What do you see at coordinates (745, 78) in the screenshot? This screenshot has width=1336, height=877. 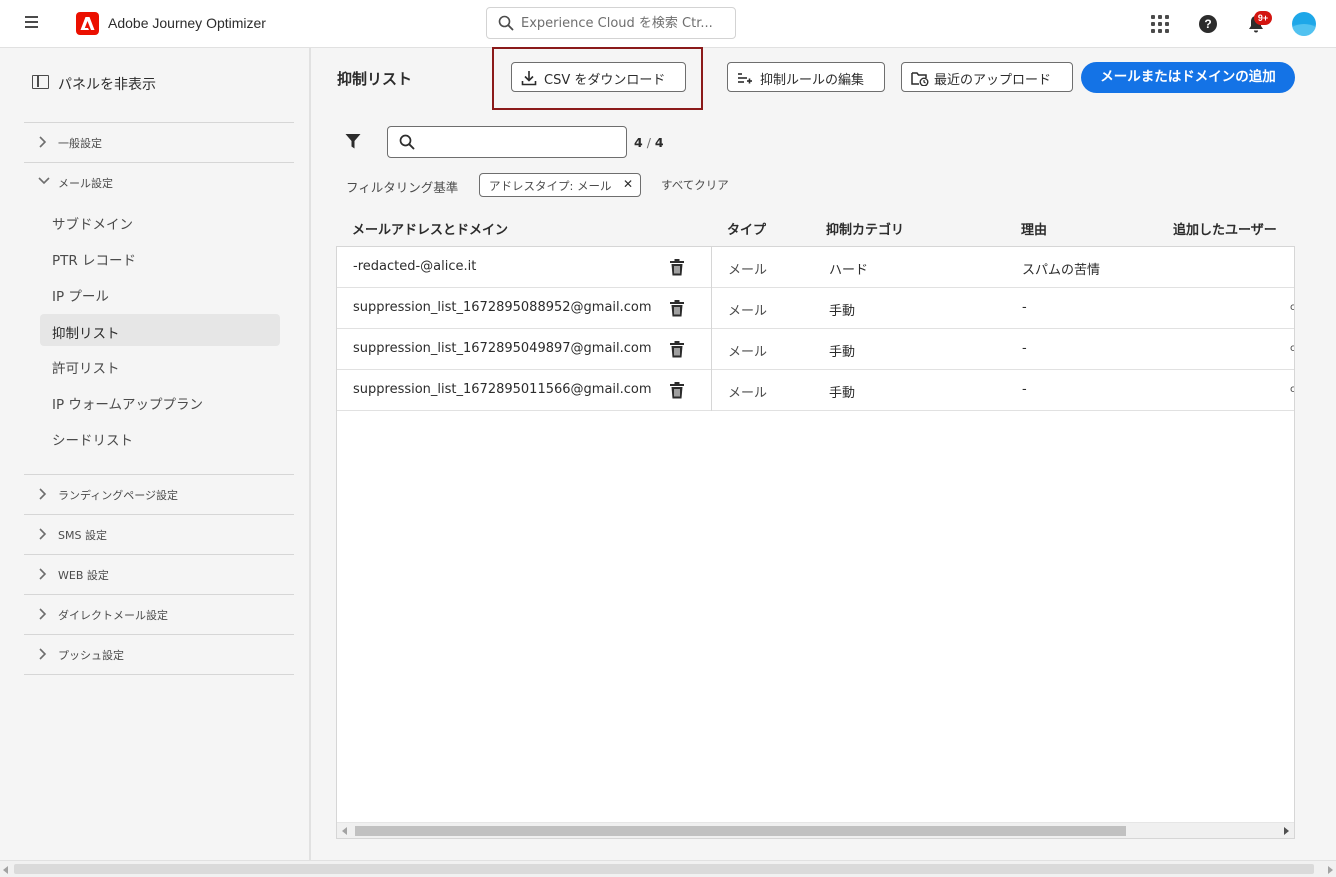 I see `rules-icon` at bounding box center [745, 78].